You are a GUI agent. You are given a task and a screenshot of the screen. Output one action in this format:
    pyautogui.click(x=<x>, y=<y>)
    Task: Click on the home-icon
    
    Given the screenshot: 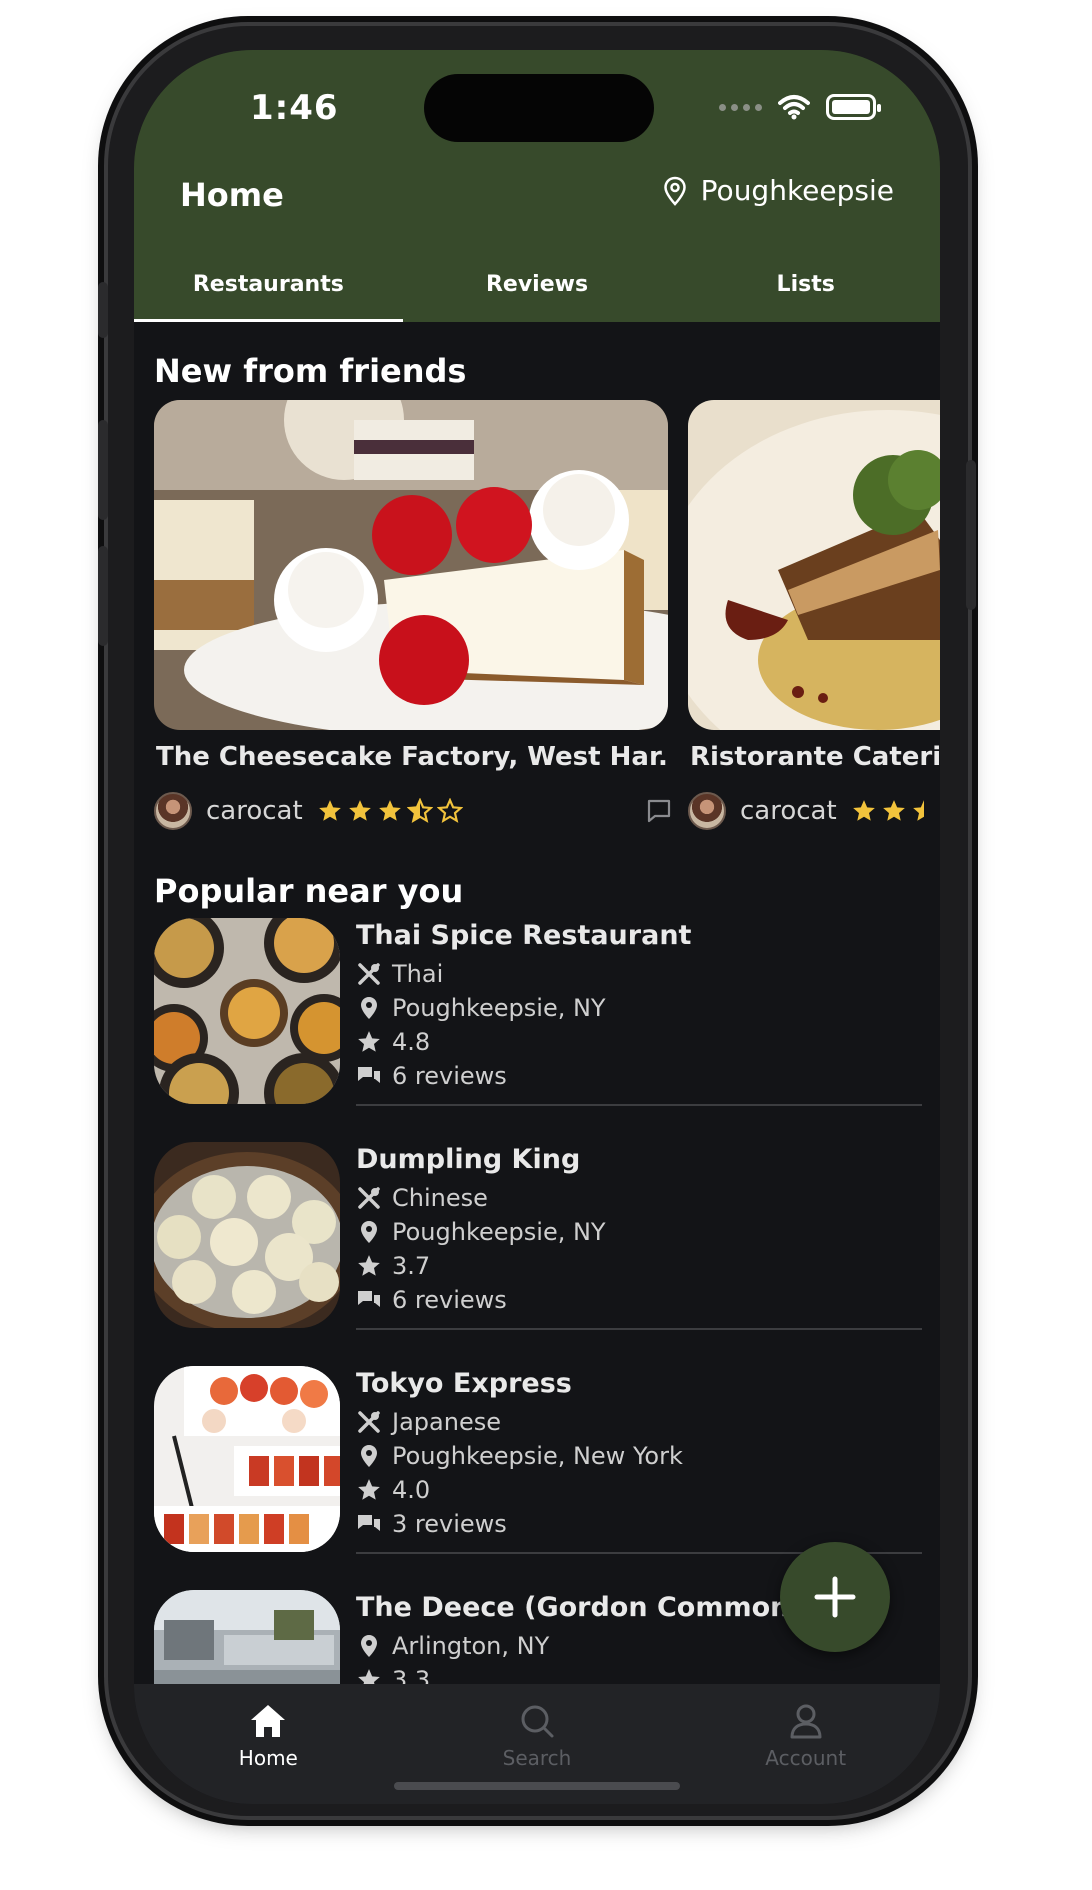 What is the action you would take?
    pyautogui.click(x=268, y=1721)
    